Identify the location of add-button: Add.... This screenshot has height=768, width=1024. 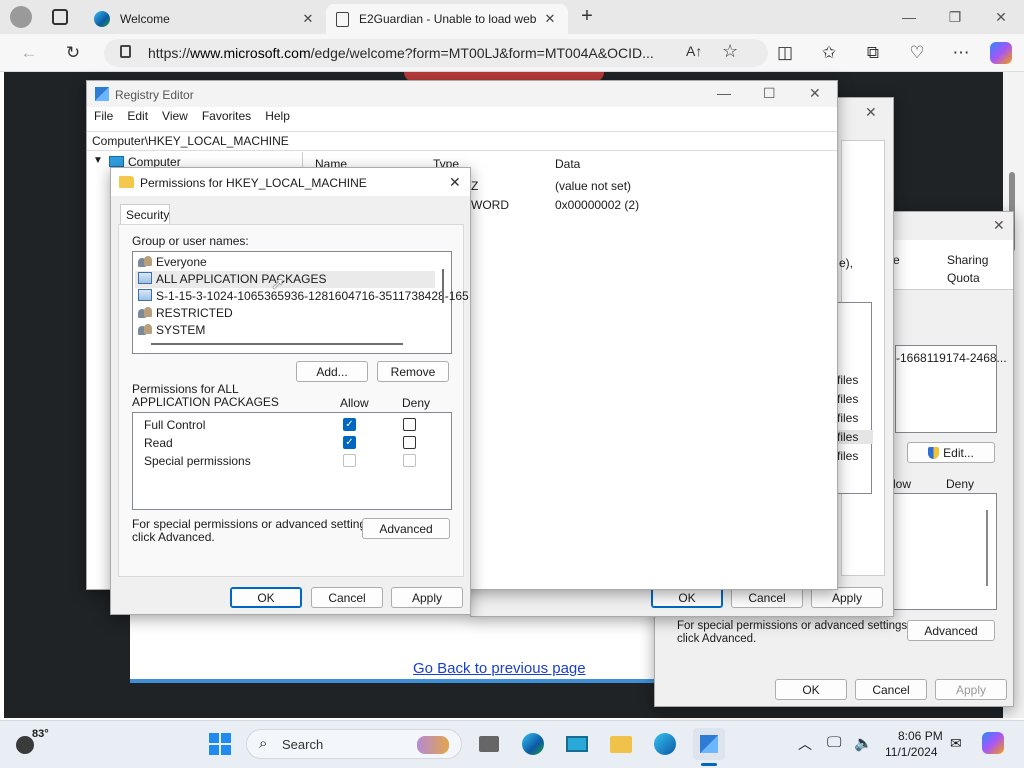
(332, 371).